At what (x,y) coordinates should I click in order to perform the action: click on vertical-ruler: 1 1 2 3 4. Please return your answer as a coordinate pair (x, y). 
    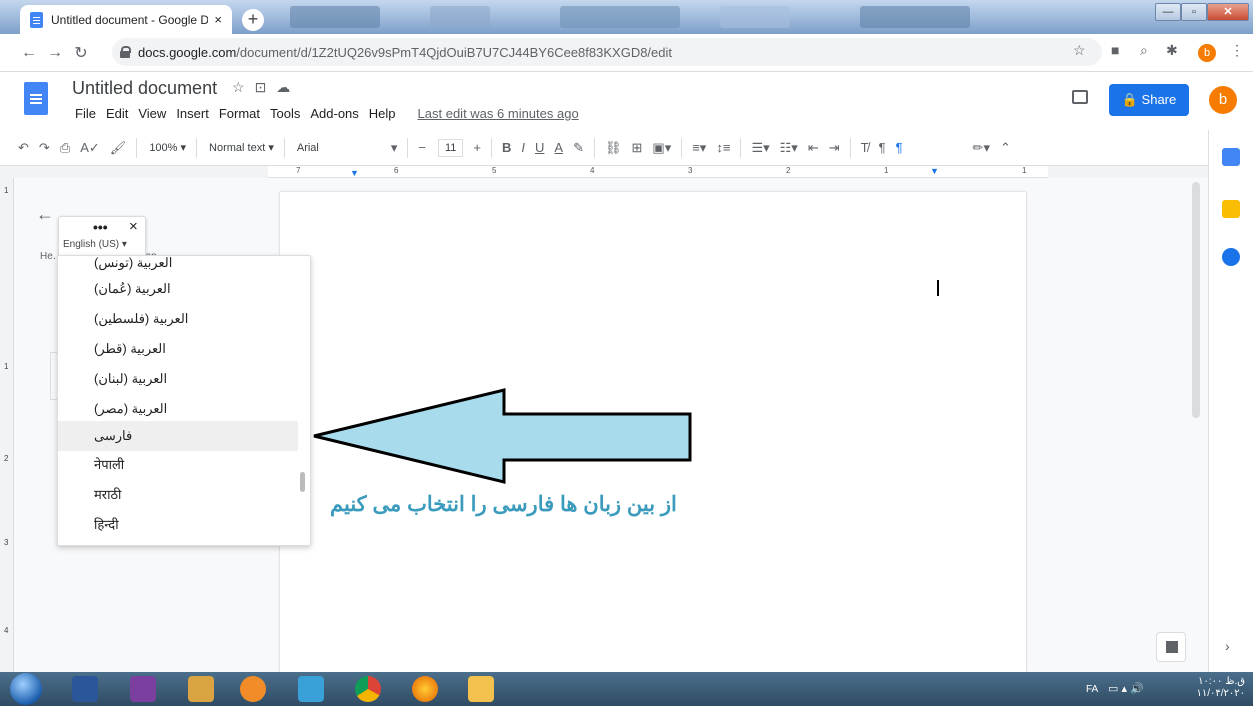
    Looking at the image, I should click on (7, 425).